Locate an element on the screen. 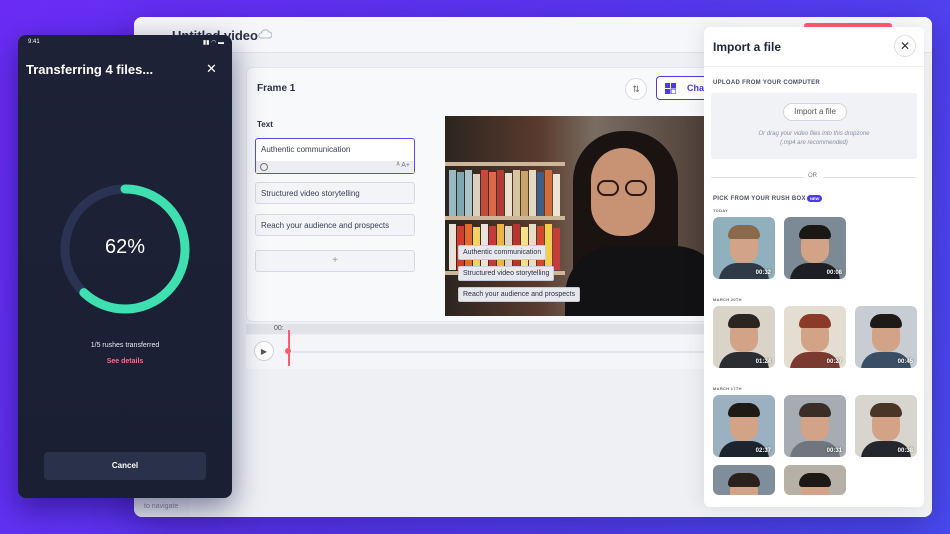 The width and height of the screenshot is (950, 534). close-button: ✕ is located at coordinates (905, 46).